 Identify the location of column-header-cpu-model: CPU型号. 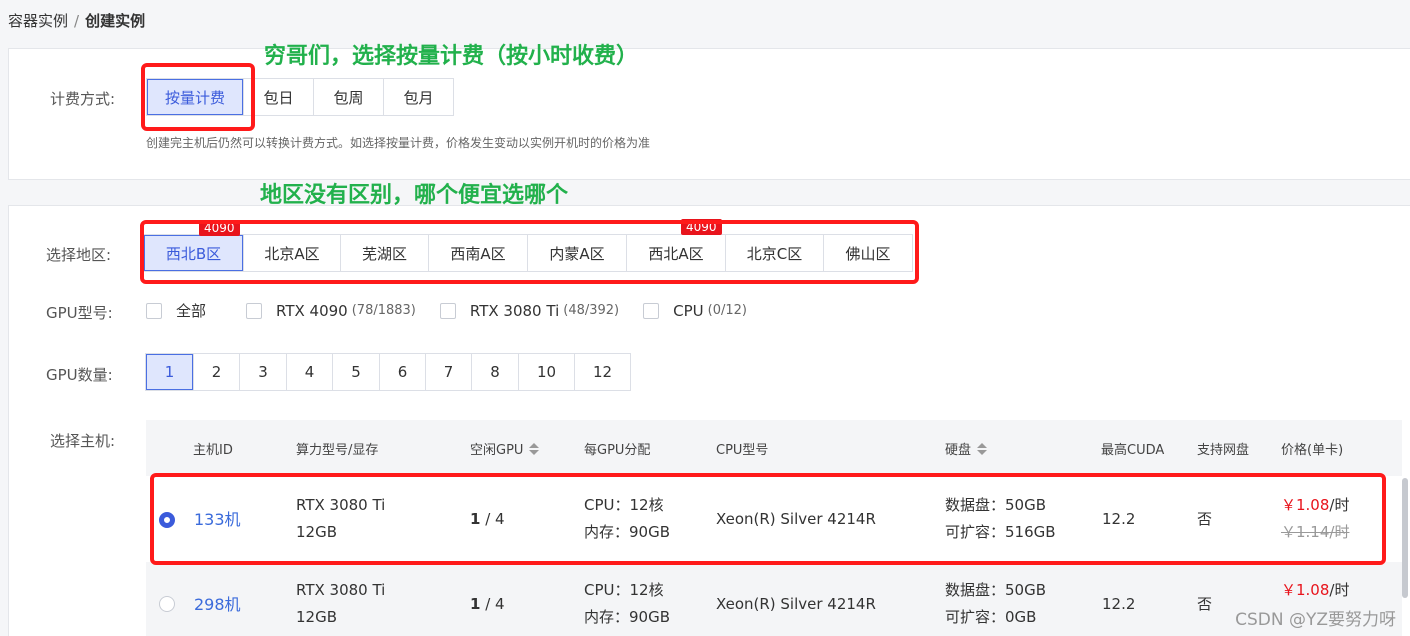
(742, 450).